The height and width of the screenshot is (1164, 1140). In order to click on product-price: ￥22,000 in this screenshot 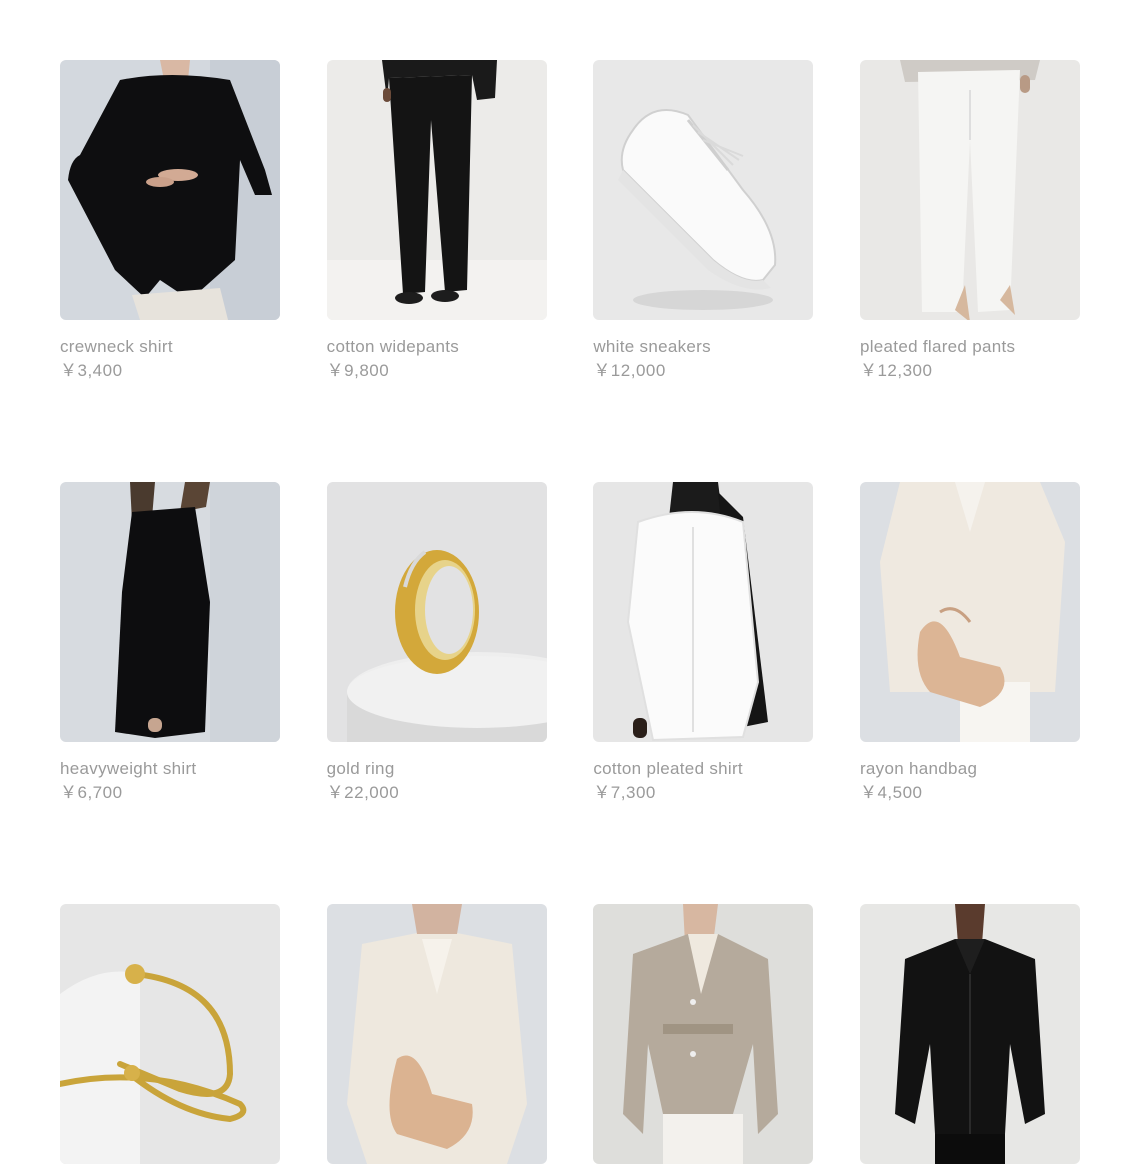, I will do `click(363, 792)`.